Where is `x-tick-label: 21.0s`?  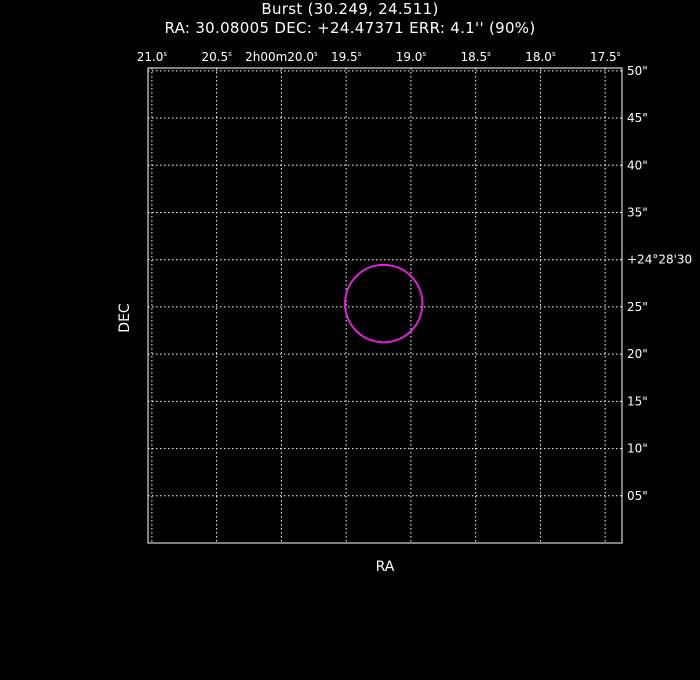
x-tick-label: 21.0s is located at coordinates (152, 57).